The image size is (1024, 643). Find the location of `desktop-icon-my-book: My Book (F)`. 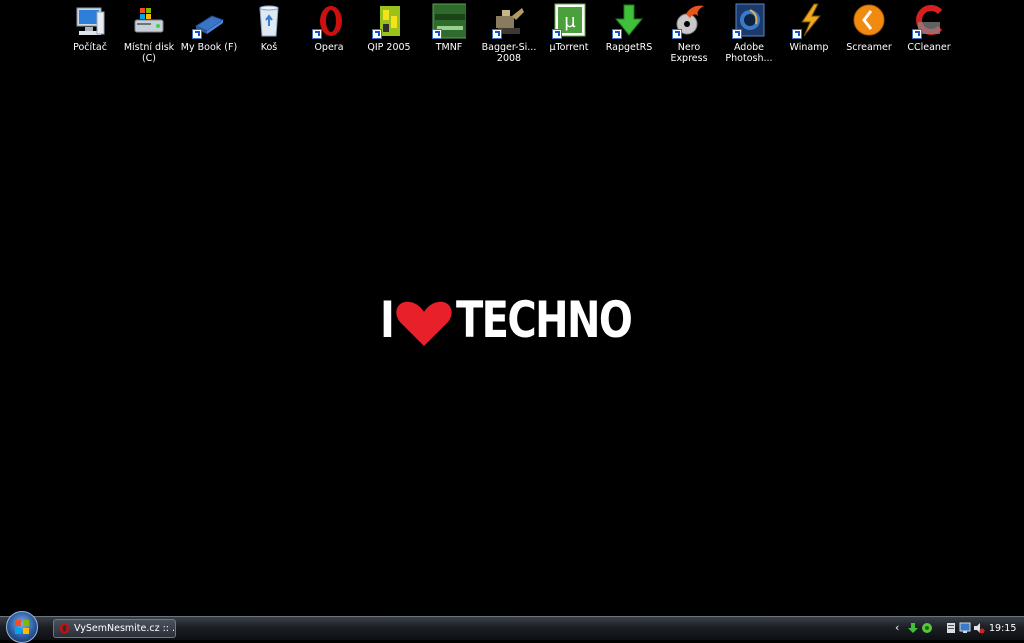

desktop-icon-my-book: My Book (F) is located at coordinates (209, 36).